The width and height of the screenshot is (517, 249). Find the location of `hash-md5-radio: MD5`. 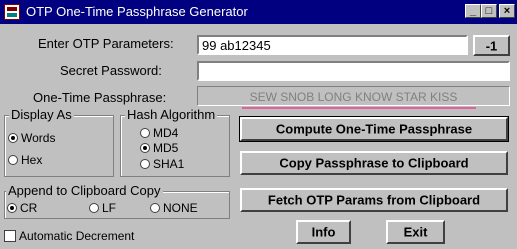

hash-md5-radio: MD5 is located at coordinates (159, 148).